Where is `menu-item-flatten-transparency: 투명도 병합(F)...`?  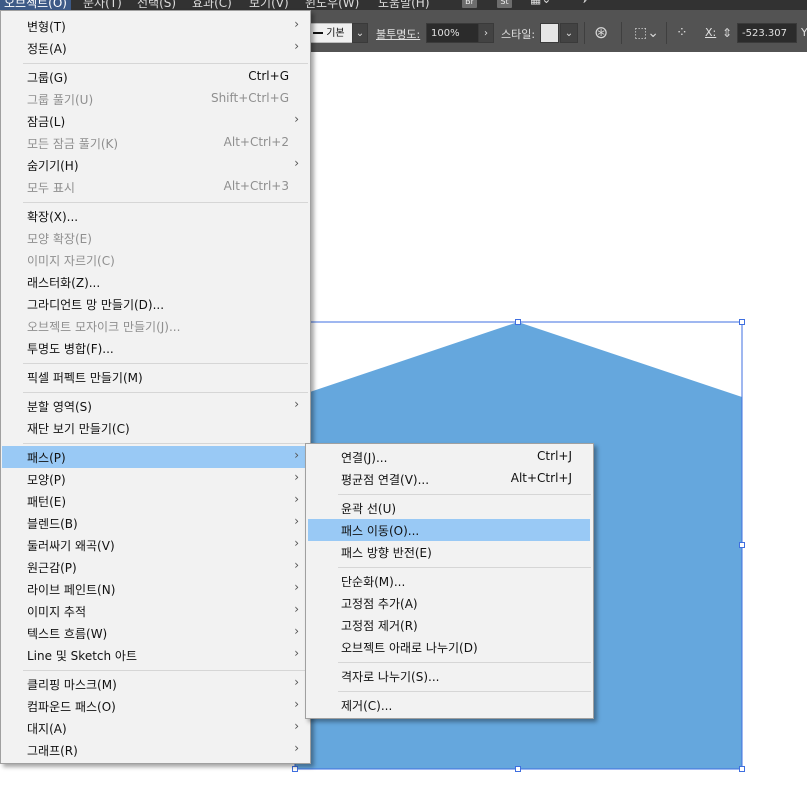 menu-item-flatten-transparency: 투명도 병합(F)... is located at coordinates (155, 348).